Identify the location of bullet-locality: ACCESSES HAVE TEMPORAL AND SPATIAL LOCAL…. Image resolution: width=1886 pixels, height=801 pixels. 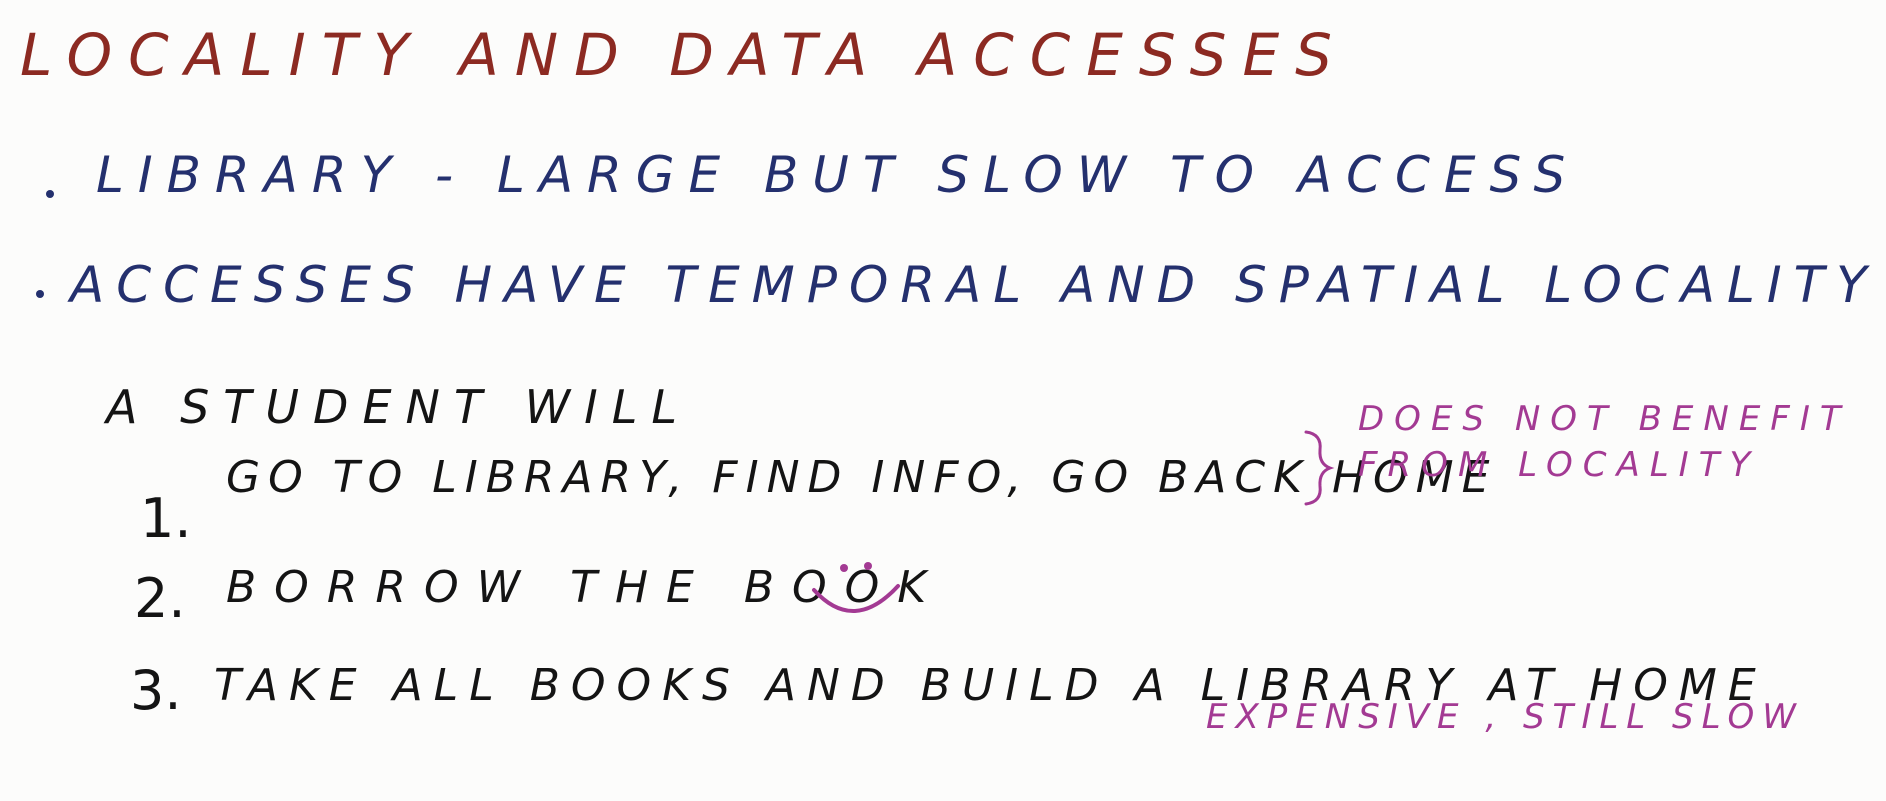
(974, 285).